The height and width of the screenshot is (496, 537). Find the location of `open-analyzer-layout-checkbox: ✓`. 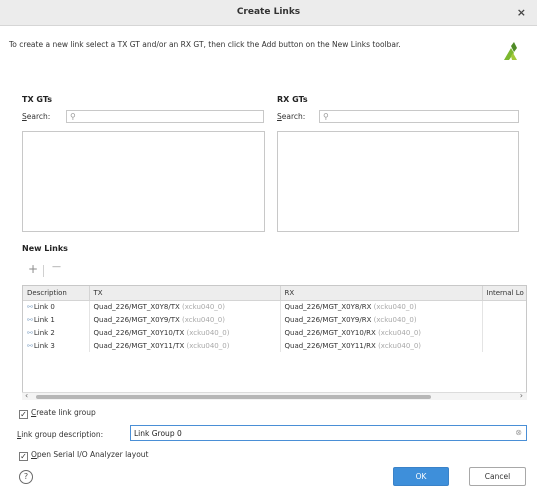

open-analyzer-layout-checkbox: ✓ is located at coordinates (23, 456).